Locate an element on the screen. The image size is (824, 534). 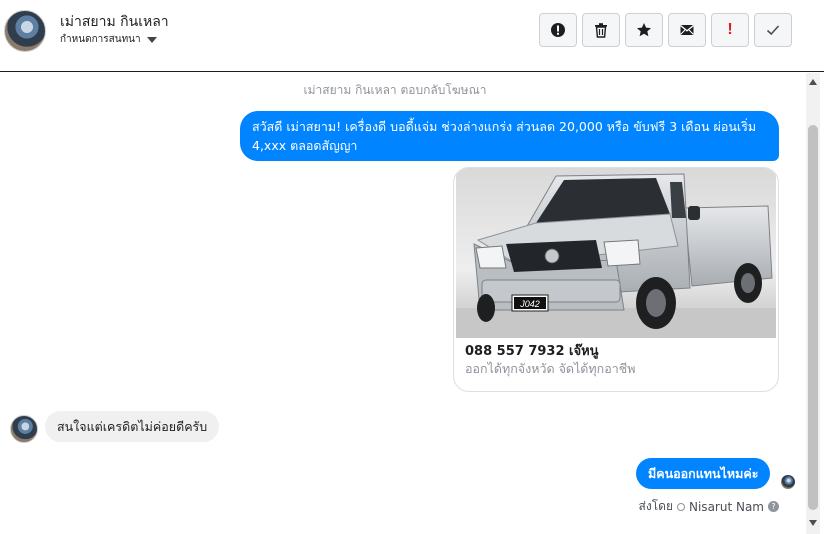
exclamation-icon: ! is located at coordinates (730, 29).